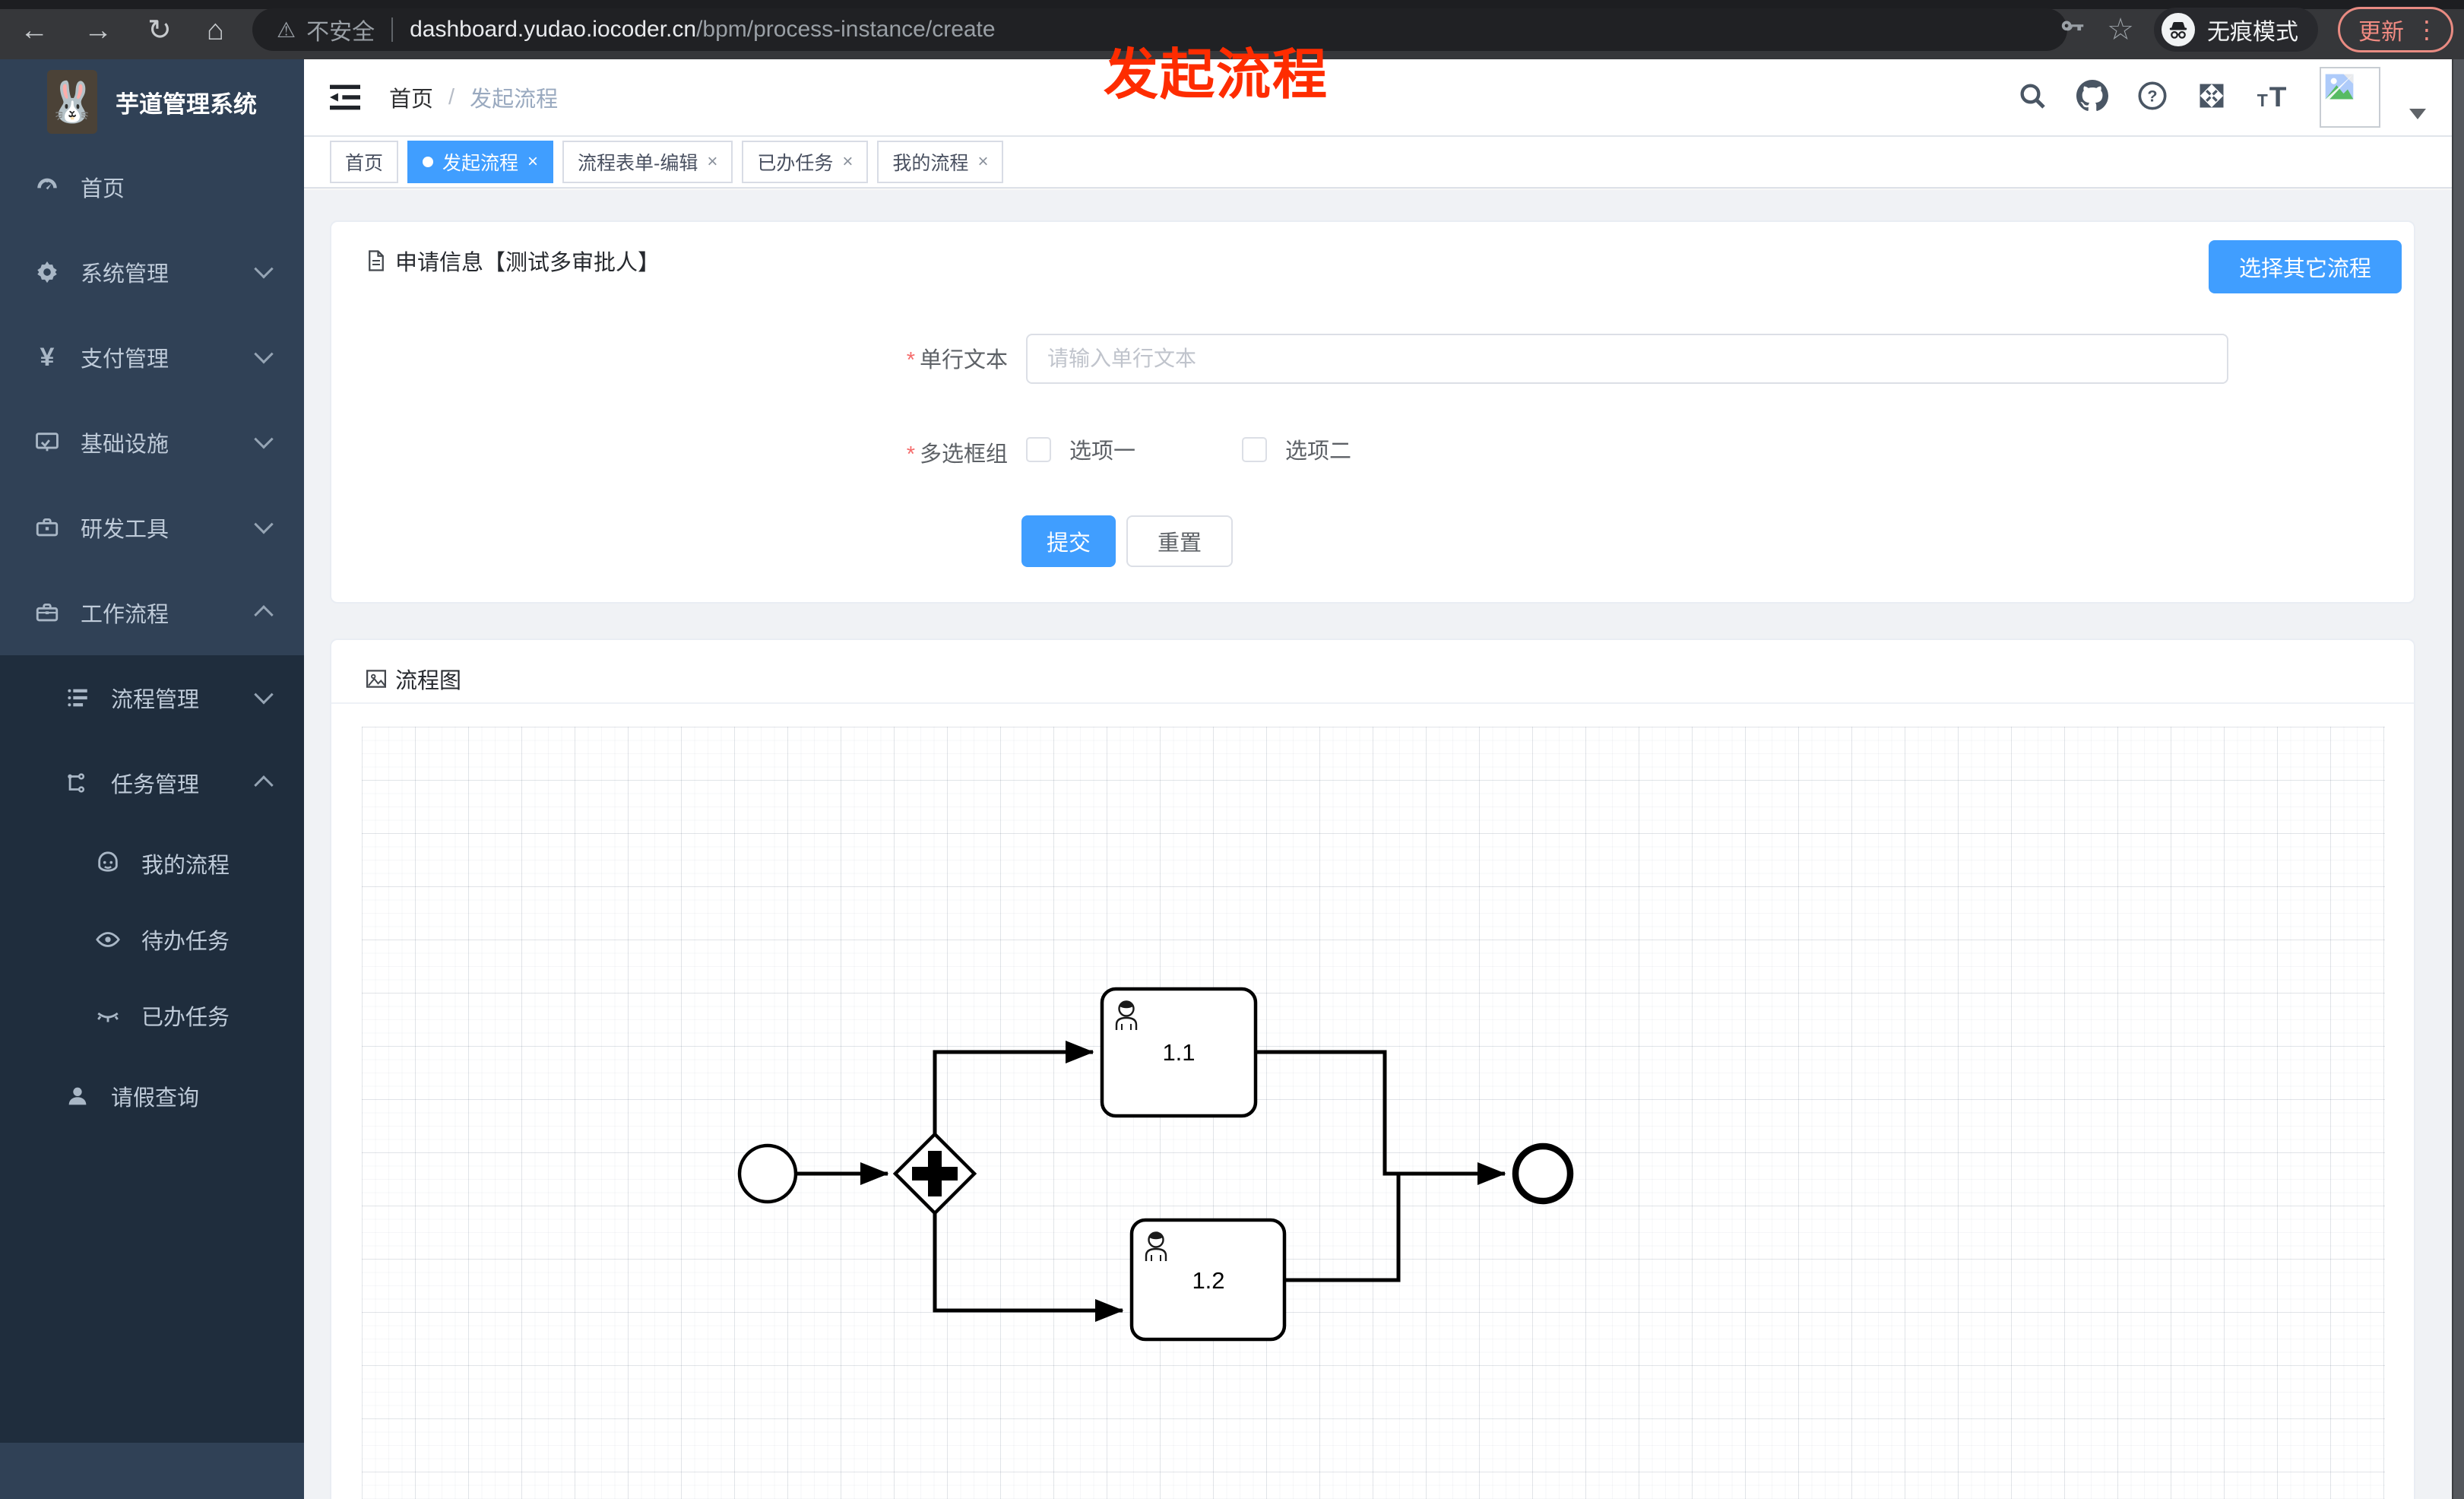  What do you see at coordinates (2381, 33) in the screenshot?
I see `update-label: 更新` at bounding box center [2381, 33].